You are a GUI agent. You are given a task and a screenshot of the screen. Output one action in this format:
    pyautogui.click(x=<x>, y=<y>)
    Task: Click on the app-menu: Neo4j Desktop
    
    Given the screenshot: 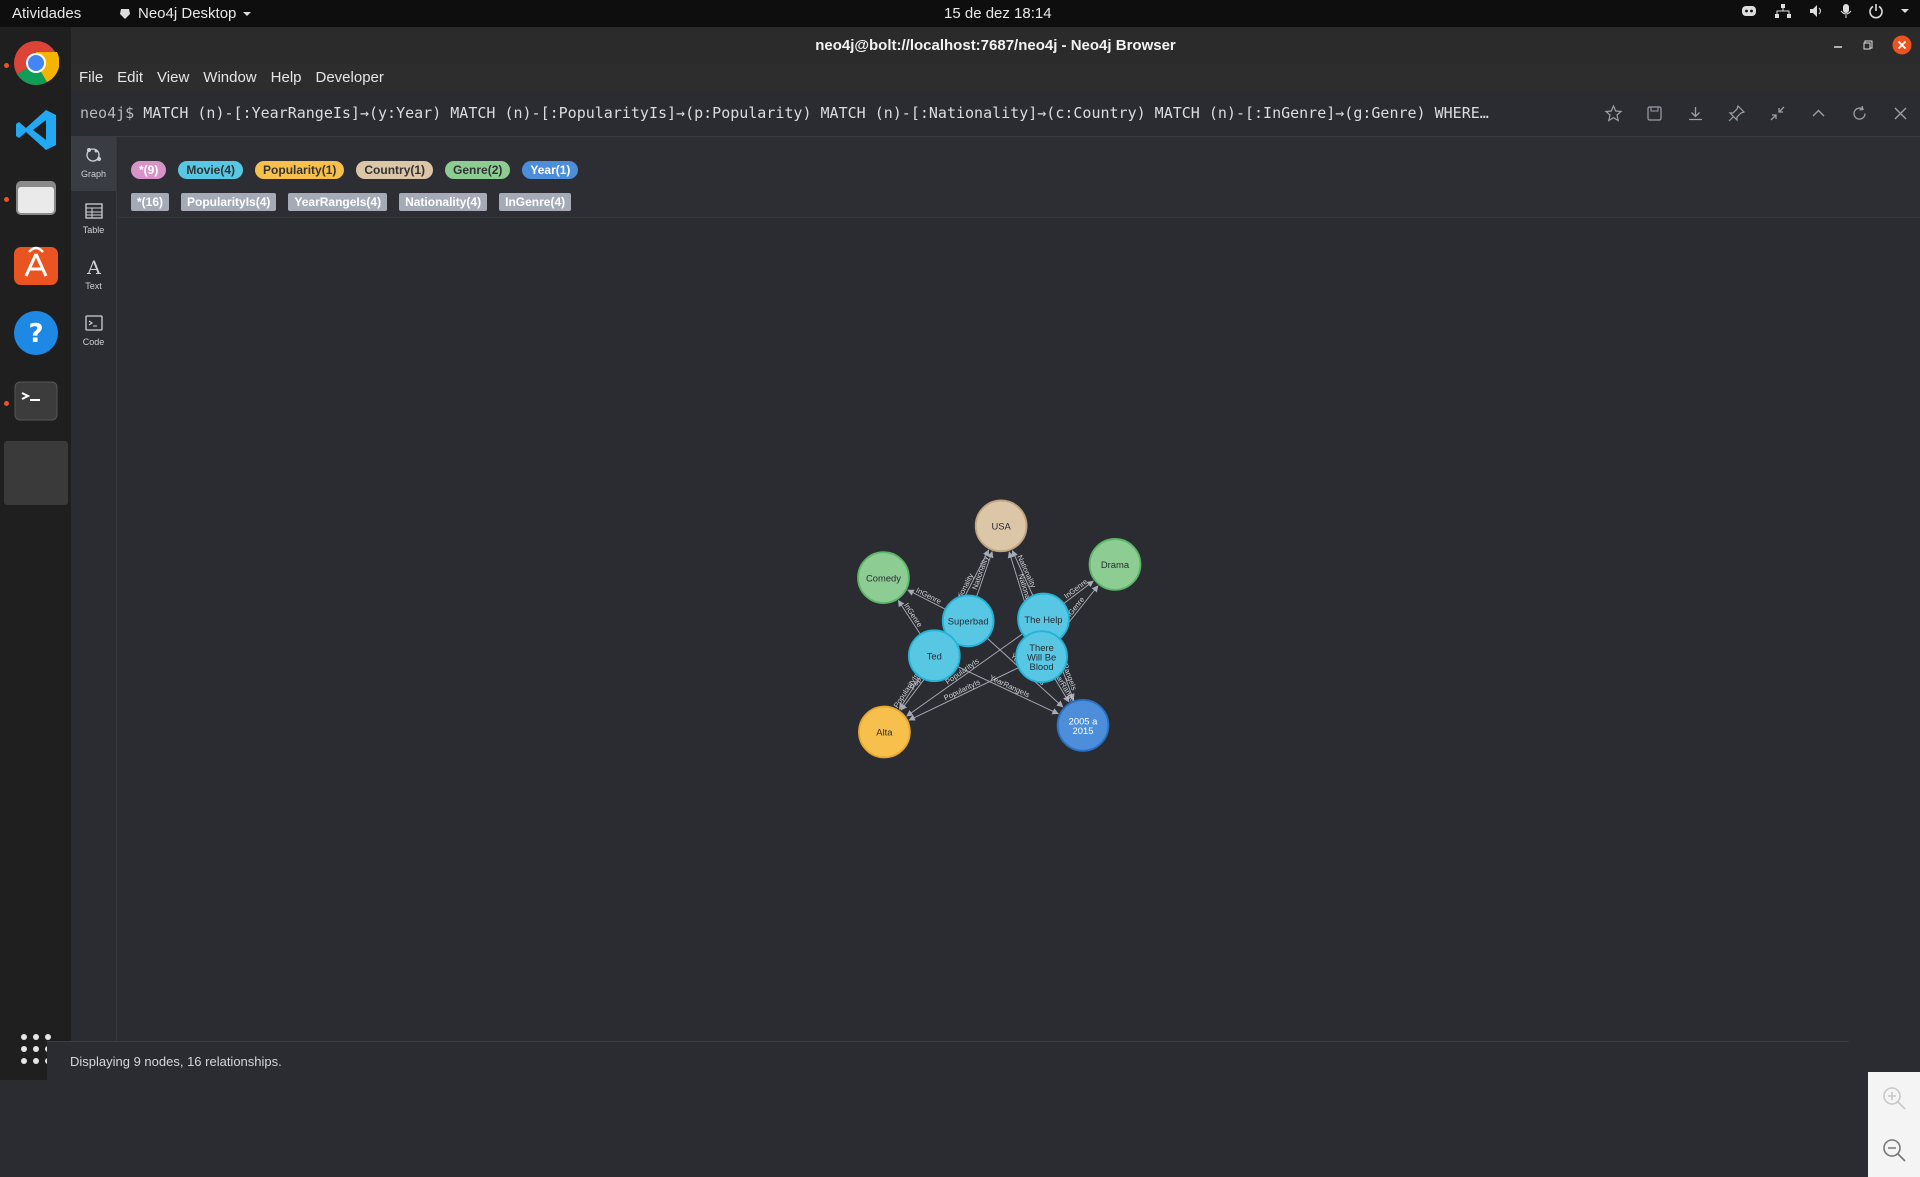 What is the action you would take?
    pyautogui.click(x=185, y=13)
    